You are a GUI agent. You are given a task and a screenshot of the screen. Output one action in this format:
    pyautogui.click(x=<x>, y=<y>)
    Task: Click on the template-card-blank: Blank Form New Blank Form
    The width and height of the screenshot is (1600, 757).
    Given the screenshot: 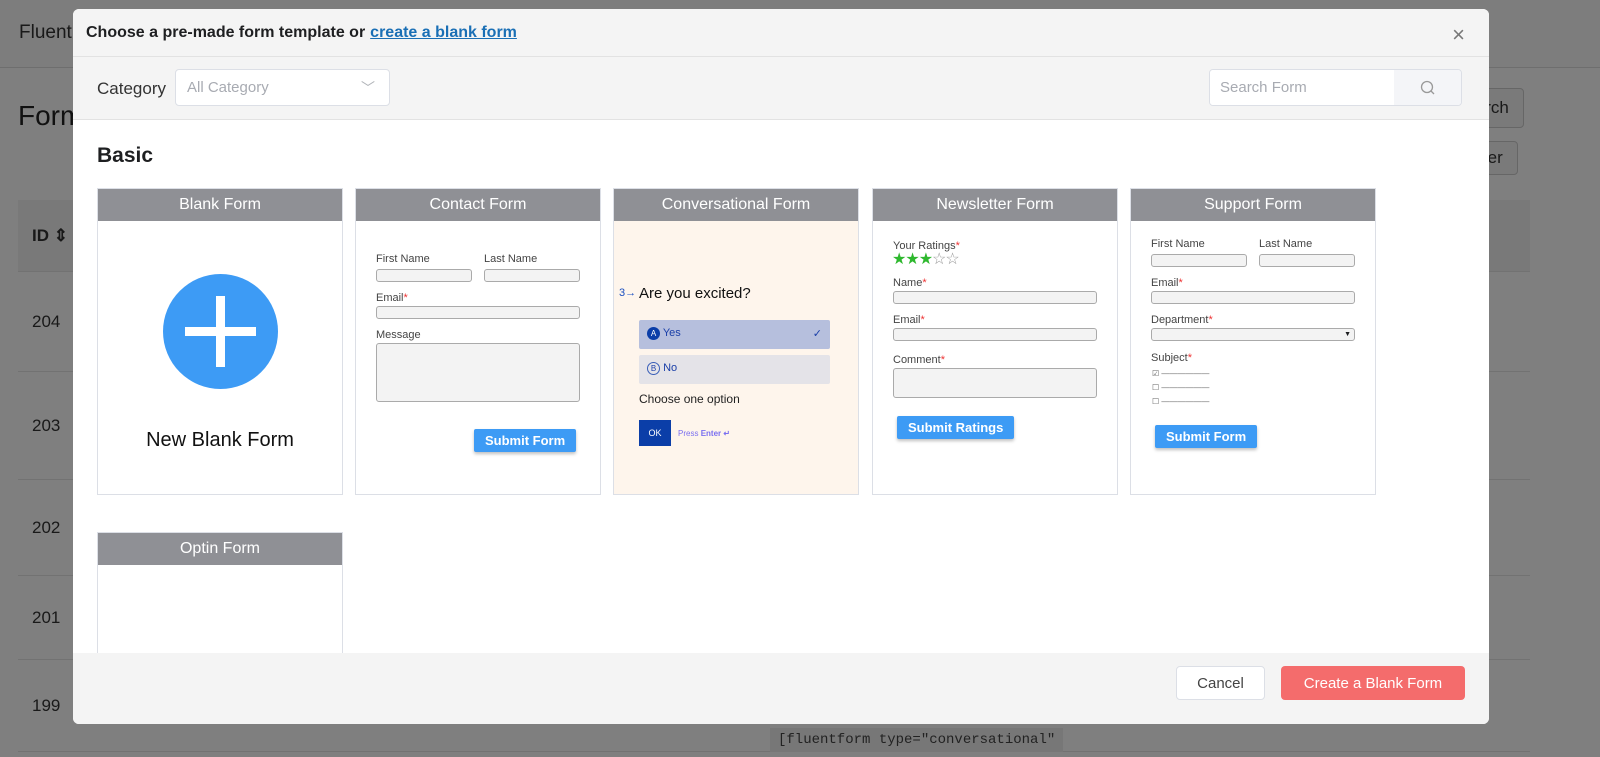 What is the action you would take?
    pyautogui.click(x=220, y=341)
    